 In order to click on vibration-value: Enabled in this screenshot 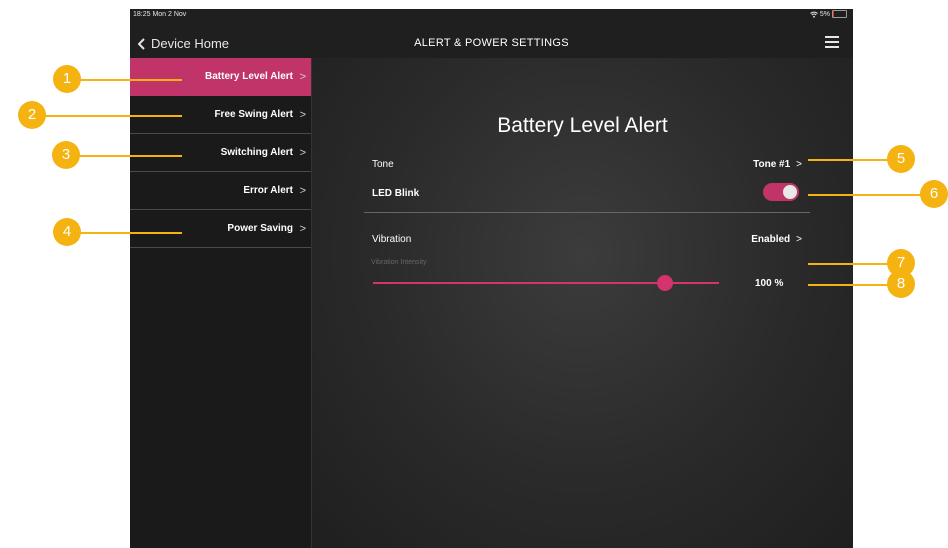, I will do `click(771, 239)`.